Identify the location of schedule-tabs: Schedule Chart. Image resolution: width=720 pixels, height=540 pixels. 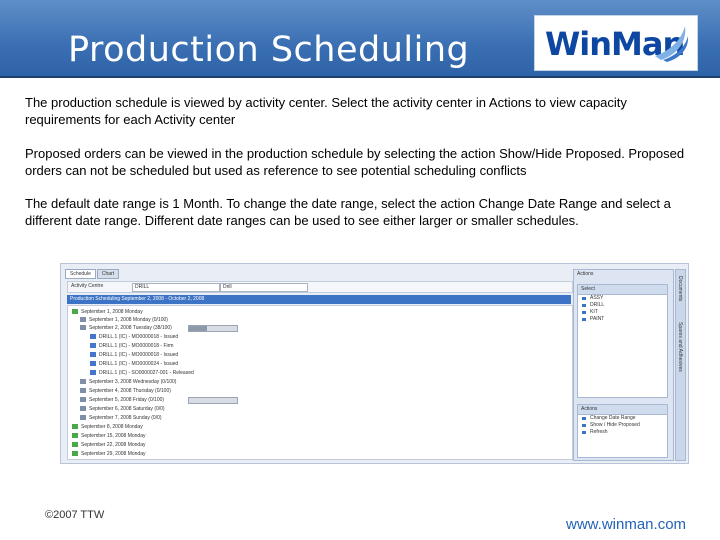
(92, 274).